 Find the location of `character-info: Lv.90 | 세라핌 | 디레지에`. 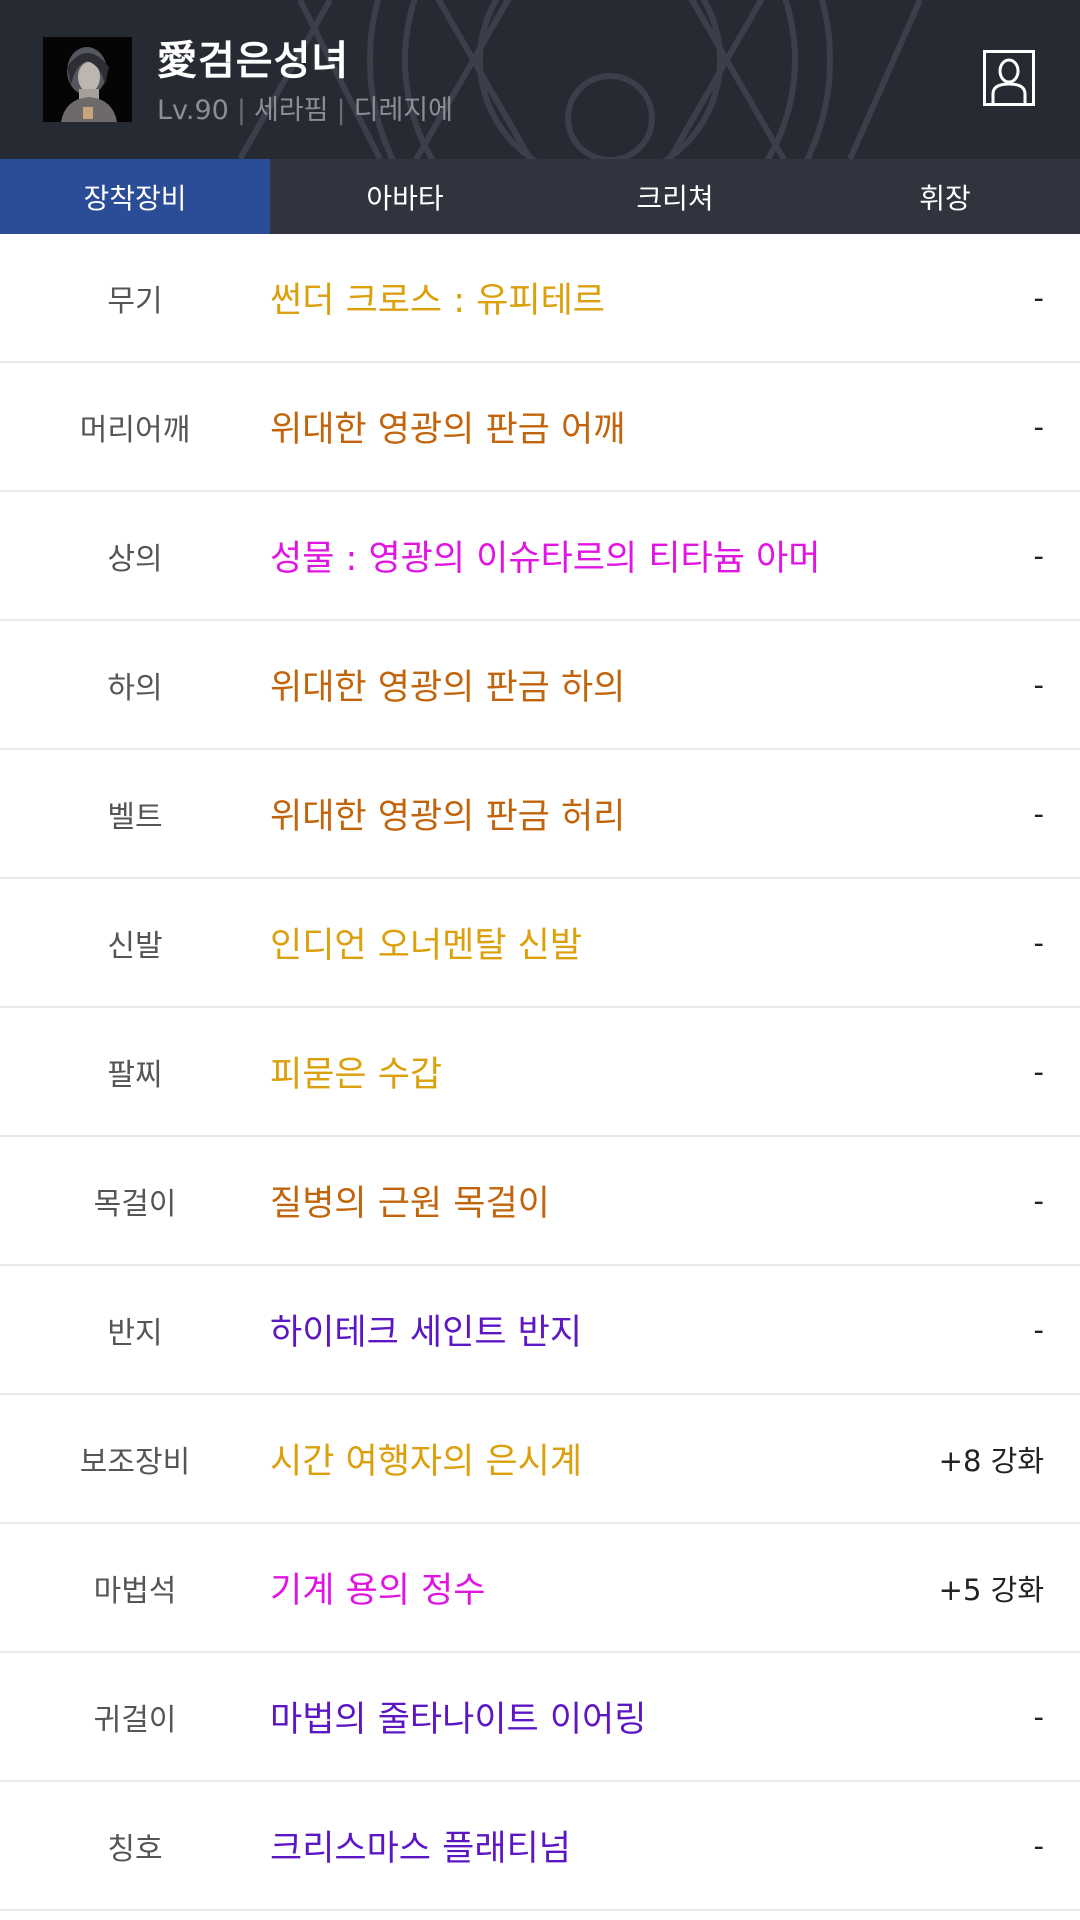

character-info: Lv.90 | 세라핌 | 디레지에 is located at coordinates (305, 107).